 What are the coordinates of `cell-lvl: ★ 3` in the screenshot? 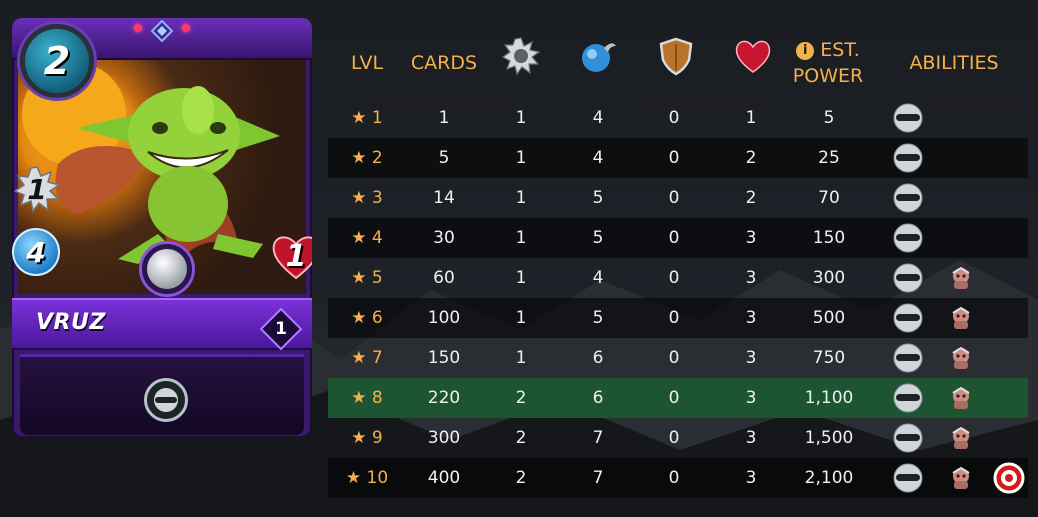 It's located at (367, 198).